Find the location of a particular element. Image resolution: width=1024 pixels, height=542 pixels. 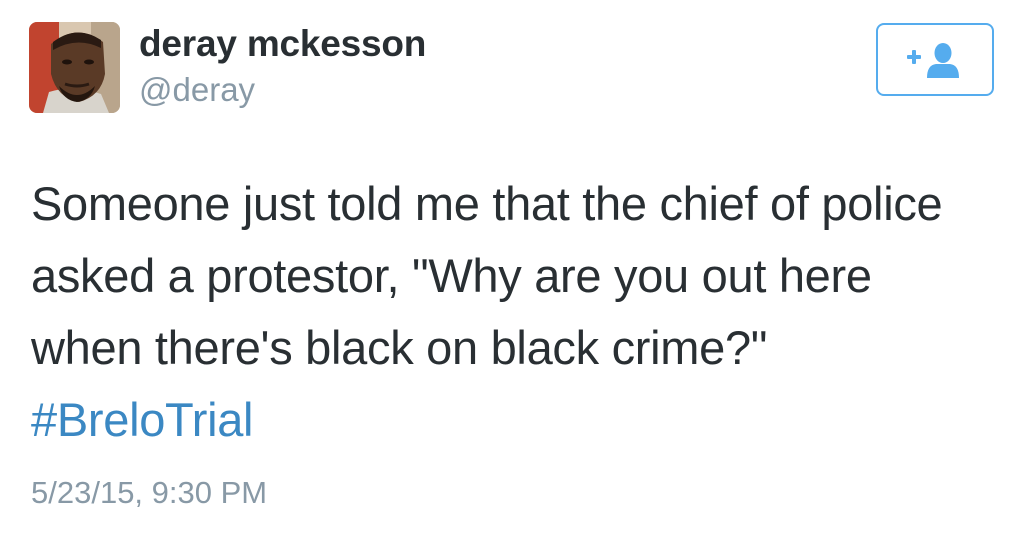

avatar is located at coordinates (74, 67).